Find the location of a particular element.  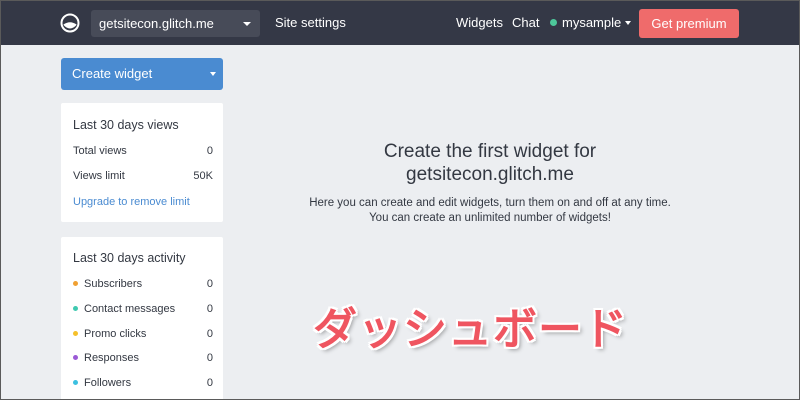

activity-label: Contact messages is located at coordinates (130, 309).